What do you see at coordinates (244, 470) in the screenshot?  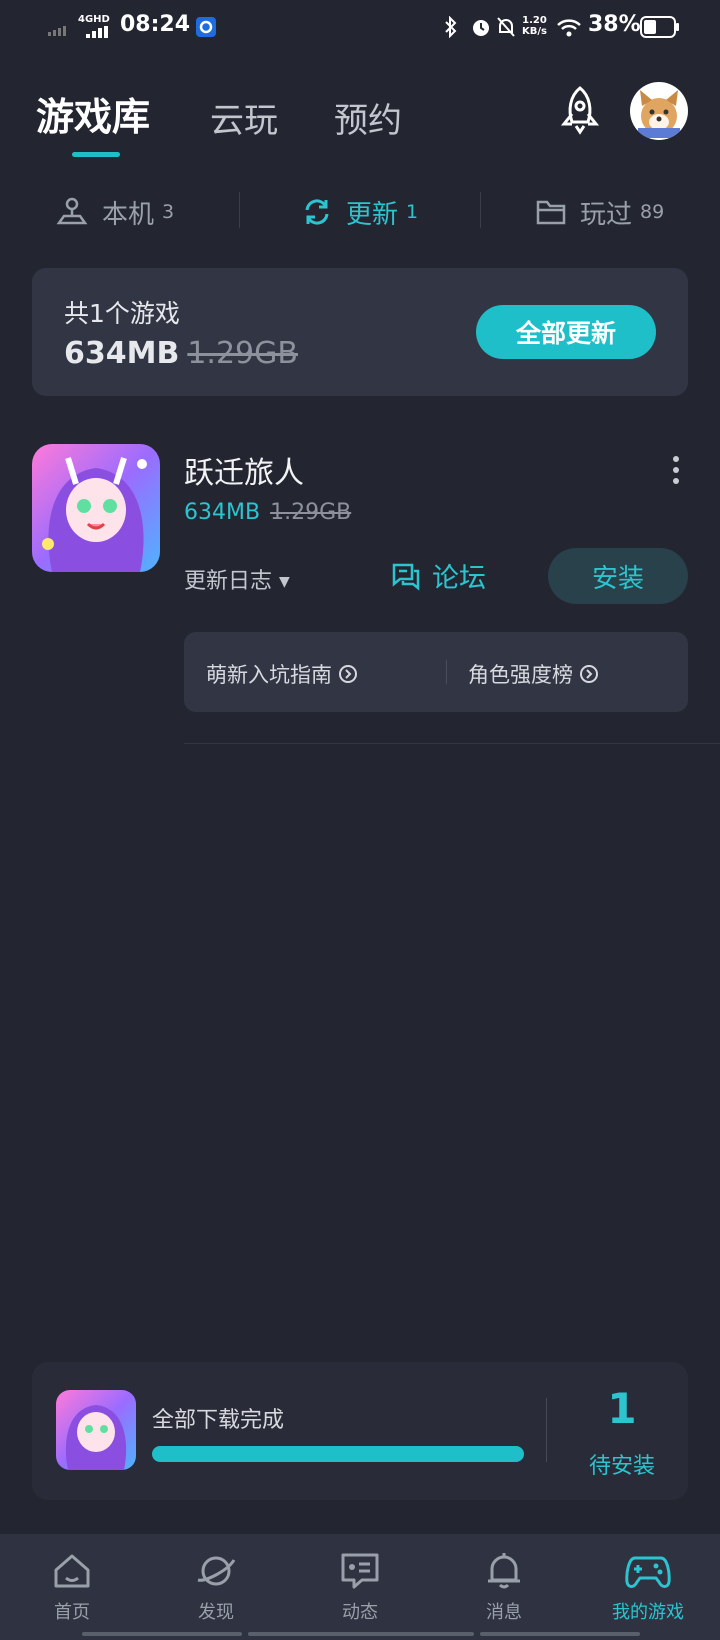 I see `game-name: 跃迁旅人` at bounding box center [244, 470].